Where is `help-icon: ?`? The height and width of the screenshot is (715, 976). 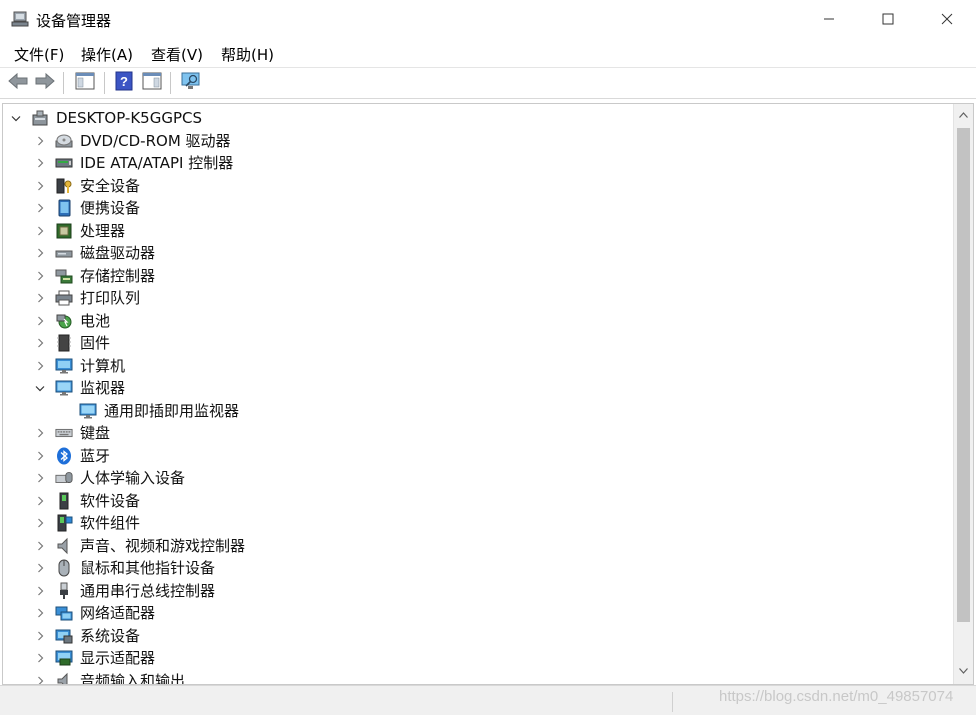
help-icon: ? is located at coordinates (124, 83).